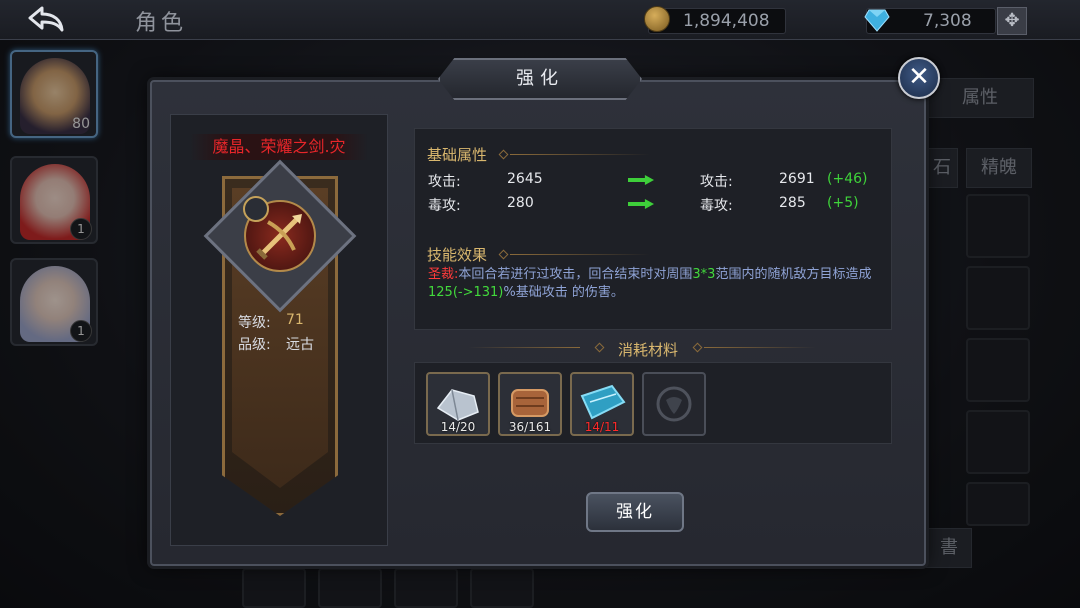 This screenshot has height=608, width=1080. What do you see at coordinates (1012, 21) in the screenshot?
I see `plus-icon: ✥` at bounding box center [1012, 21].